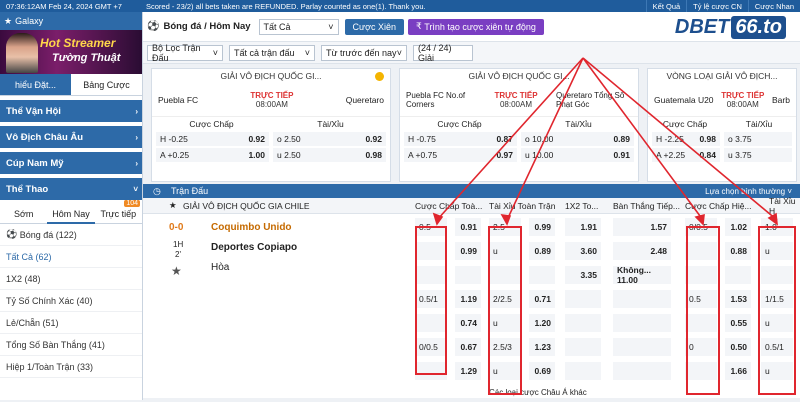 The width and height of the screenshot is (800, 402). Describe the element at coordinates (777, 299) in the screenshot. I see `odds-cell-half-ou-line: 1/1.5` at that location.